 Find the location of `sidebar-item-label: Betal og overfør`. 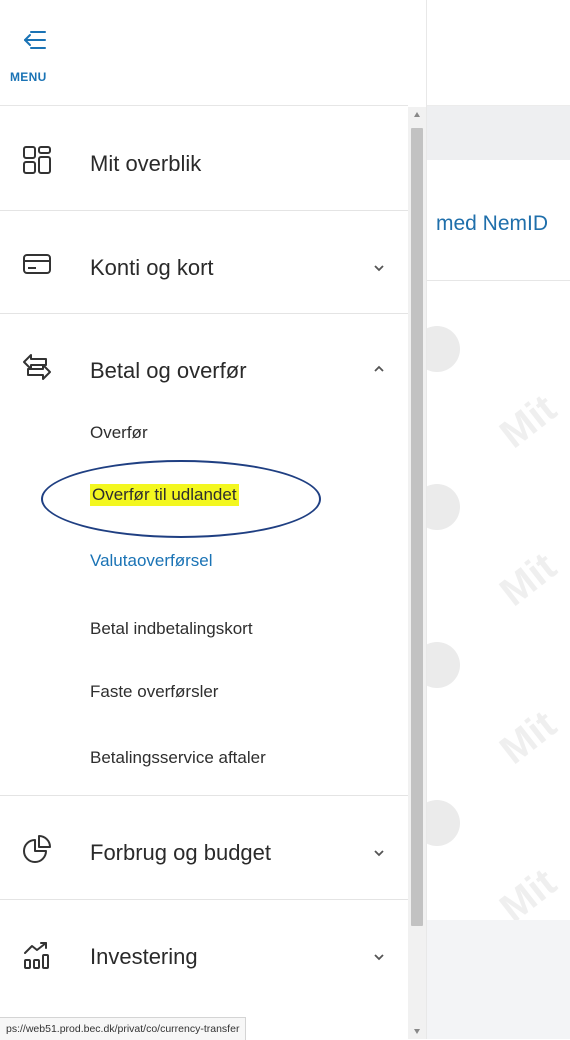

sidebar-item-label: Betal og overfør is located at coordinates (168, 370).